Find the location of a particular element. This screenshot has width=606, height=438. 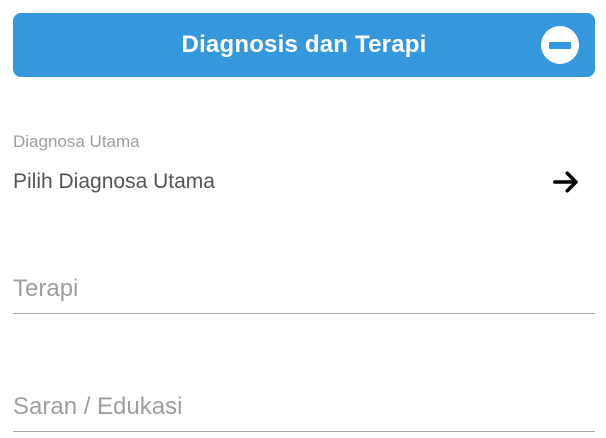

saran-edukasi-input is located at coordinates (304, 407).